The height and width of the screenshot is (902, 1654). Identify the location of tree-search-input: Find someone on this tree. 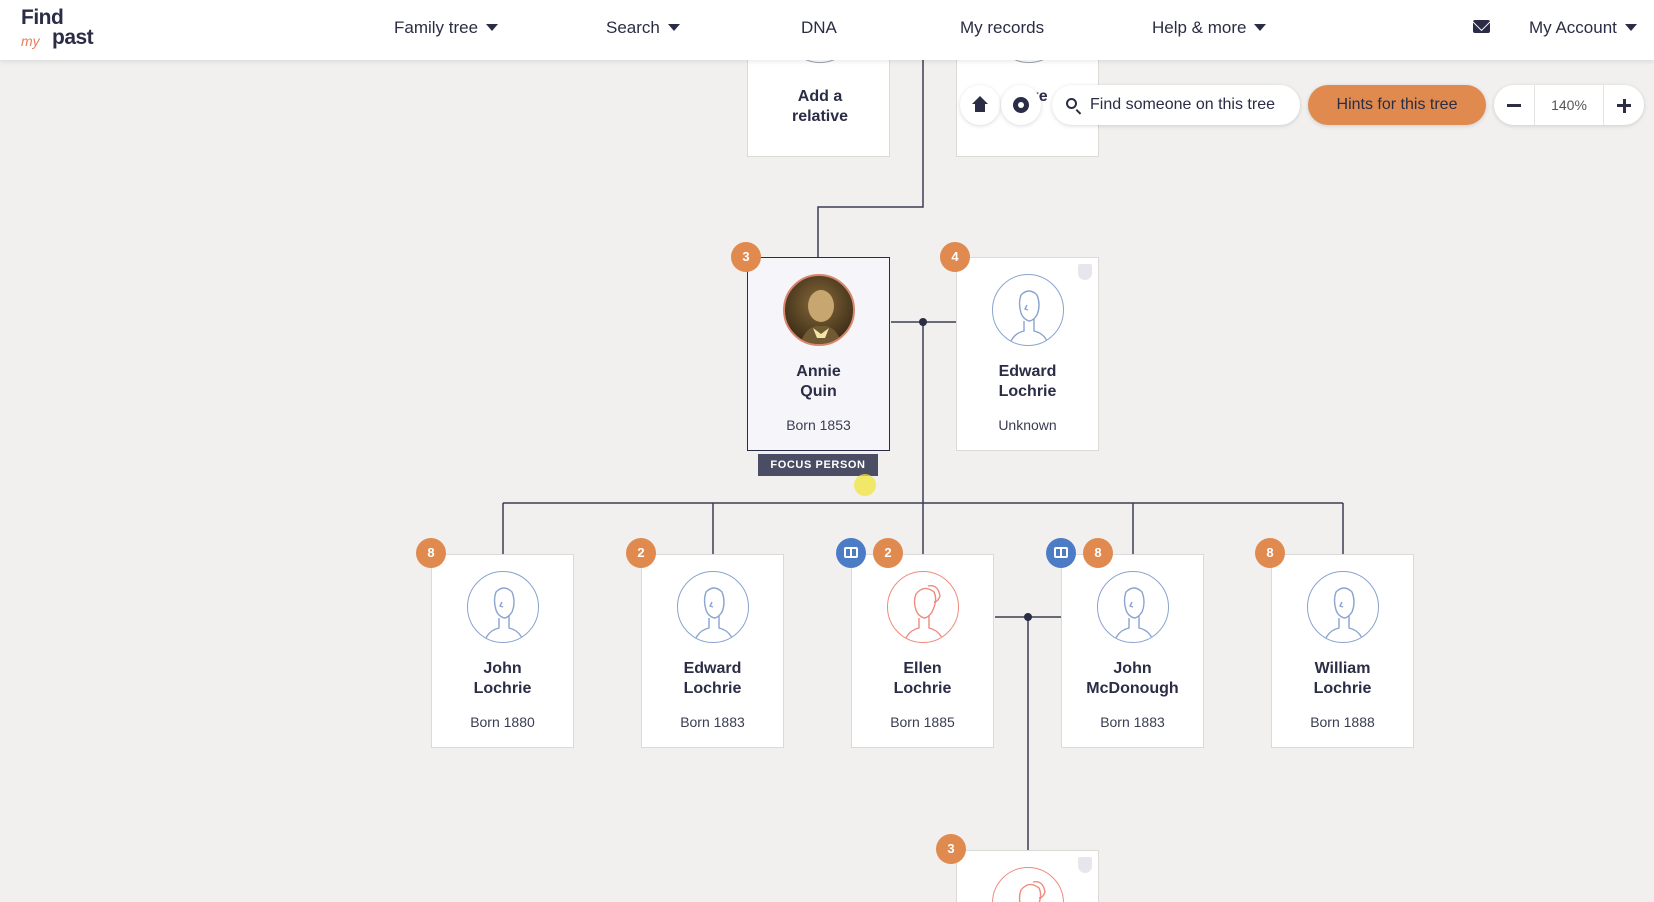
(1176, 105).